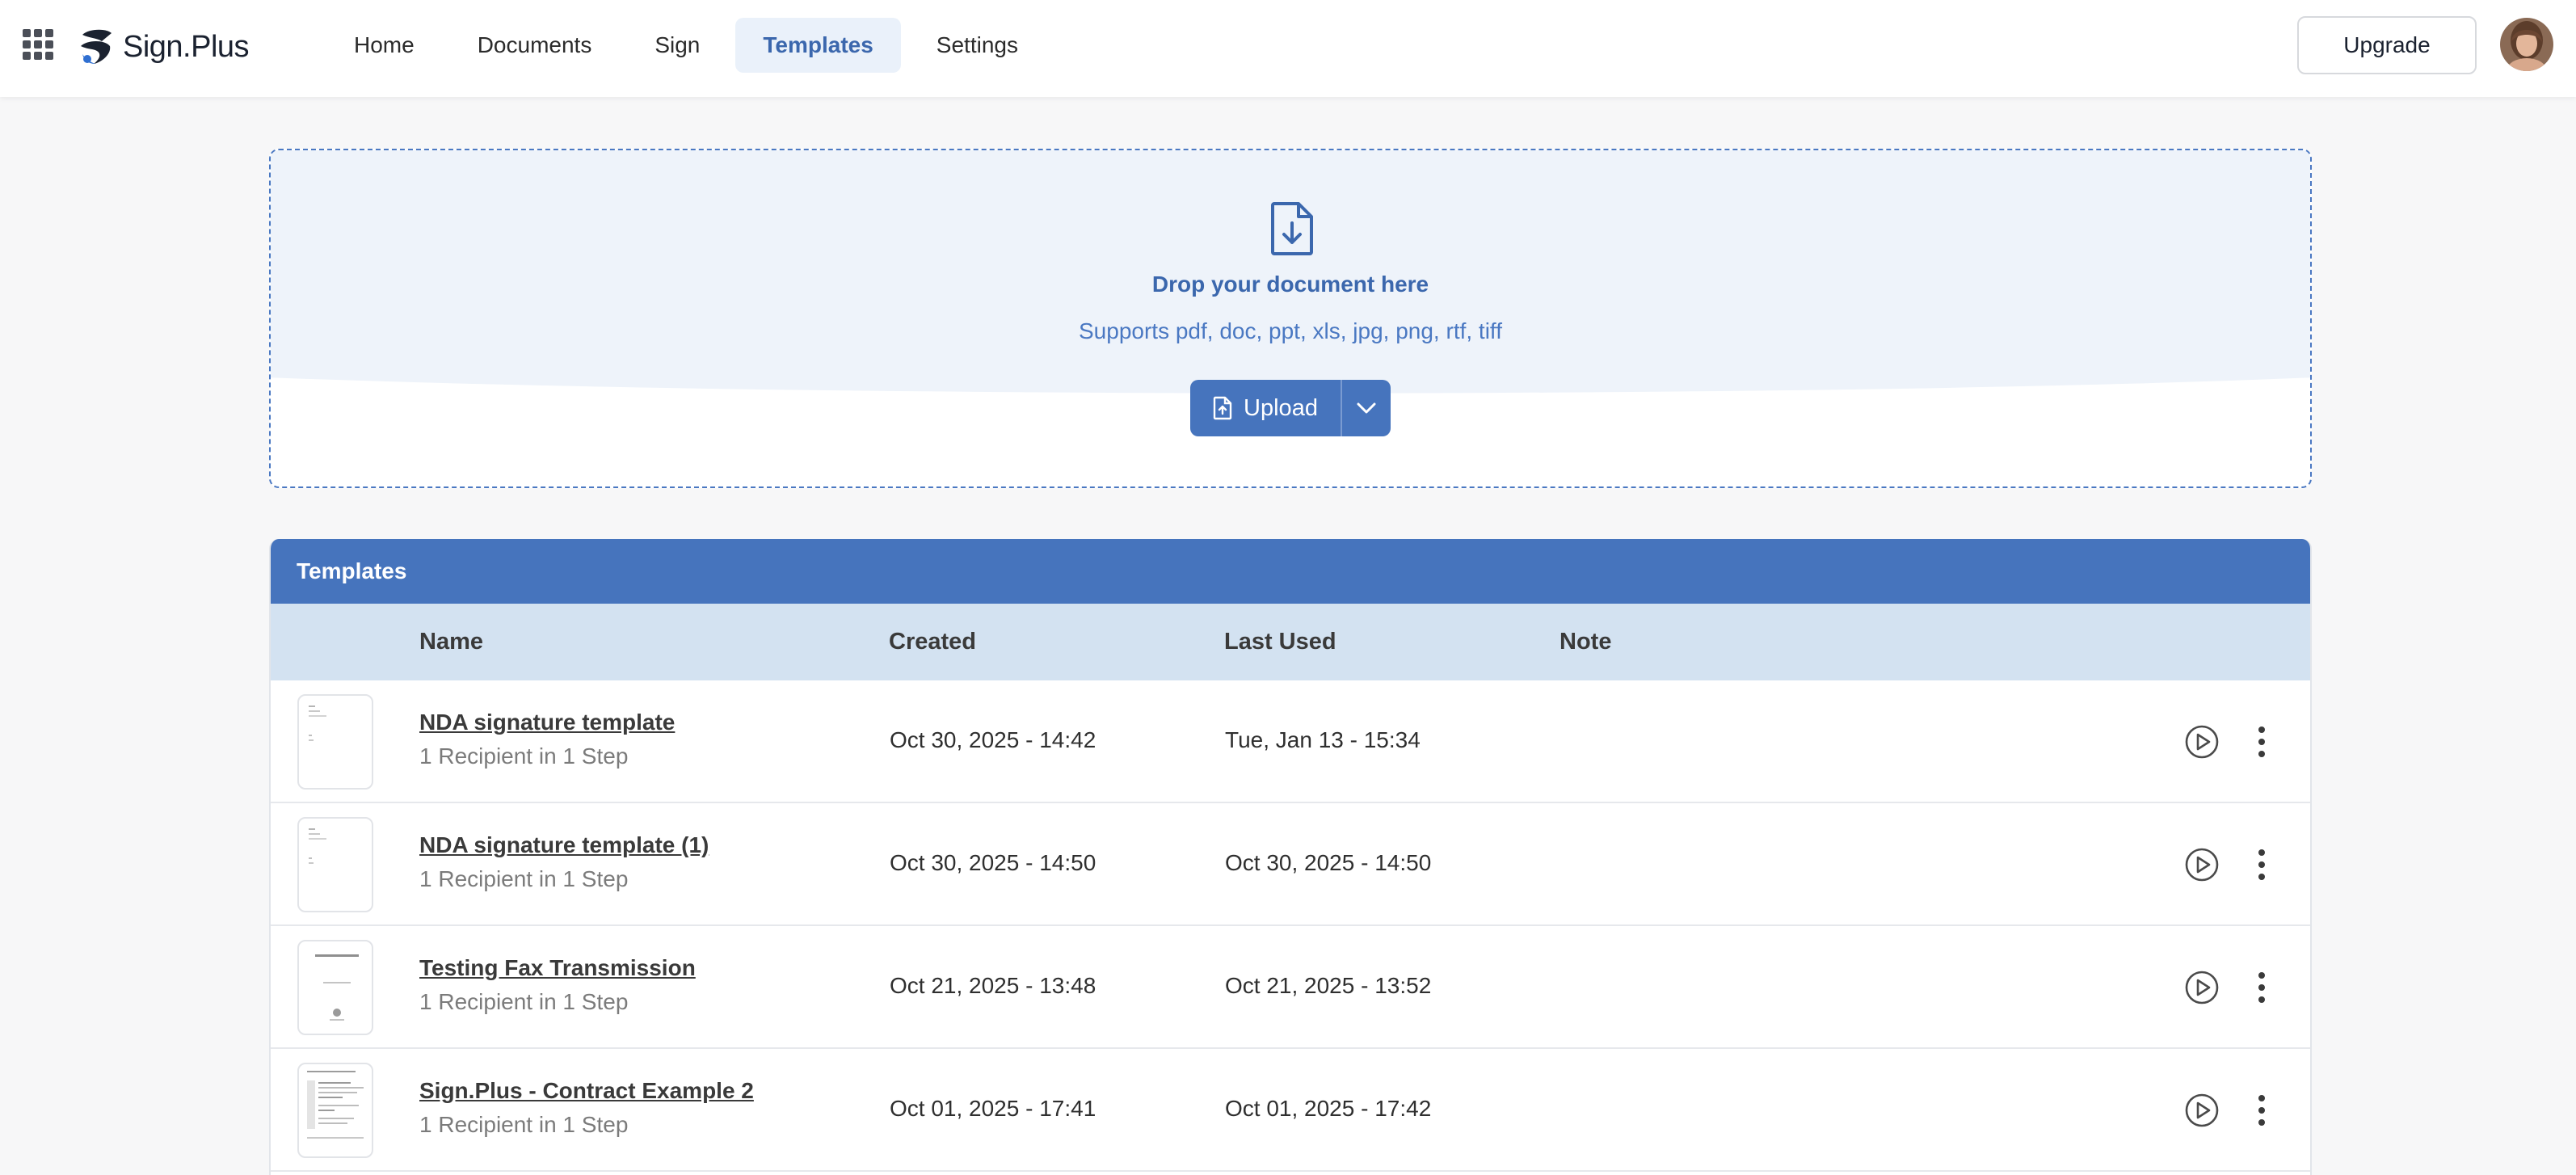 The height and width of the screenshot is (1175, 2576). I want to click on grid-icon, so click(38, 44).